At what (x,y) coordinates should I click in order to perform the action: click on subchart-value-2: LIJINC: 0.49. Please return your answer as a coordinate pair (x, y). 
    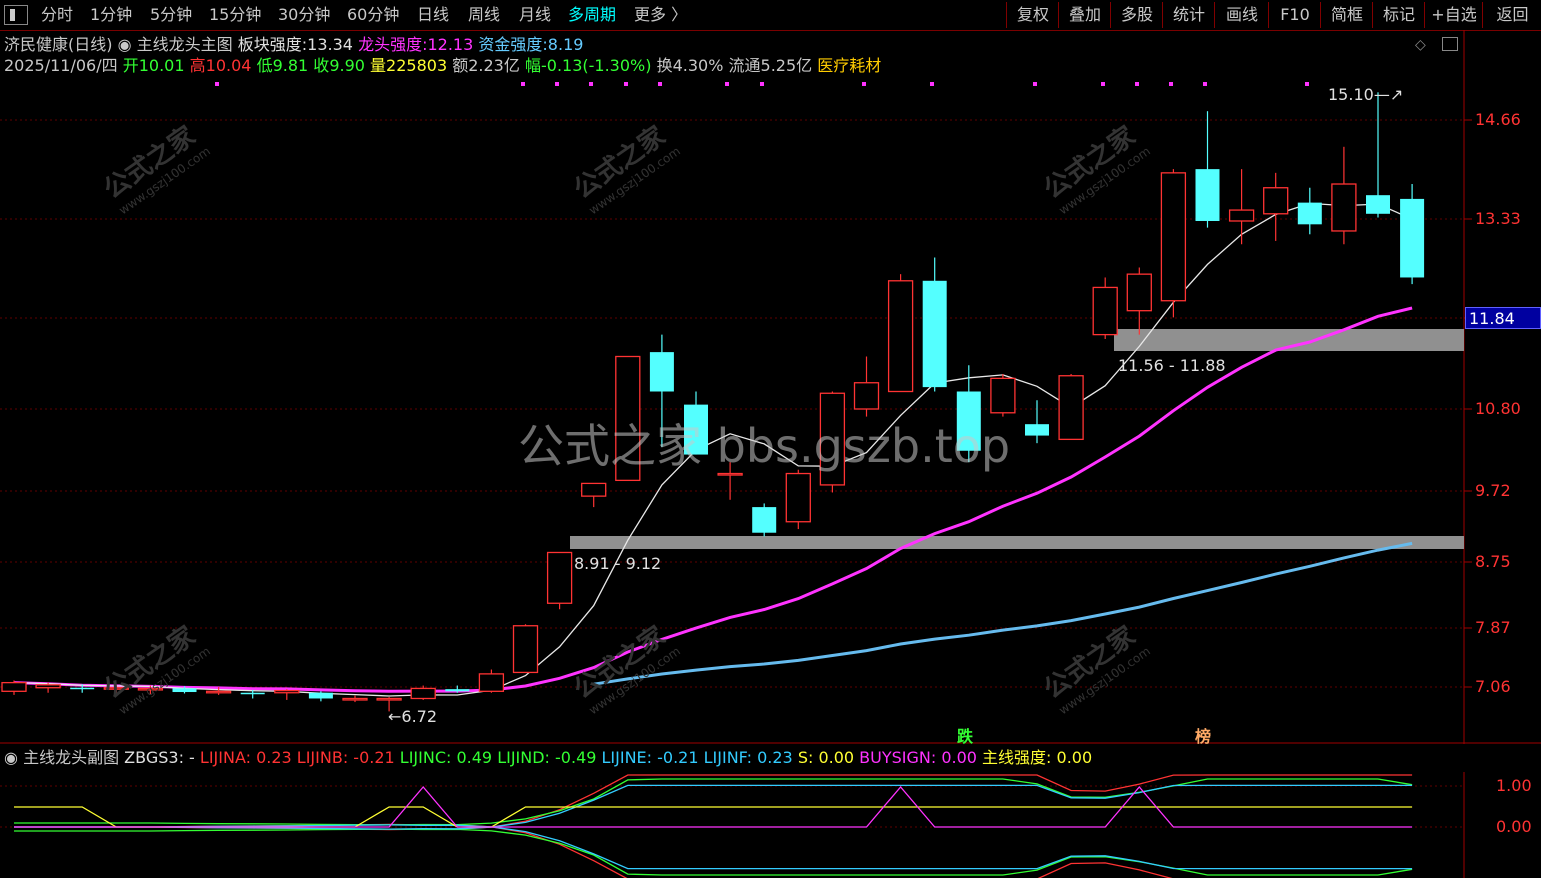
    Looking at the image, I should click on (448, 757).